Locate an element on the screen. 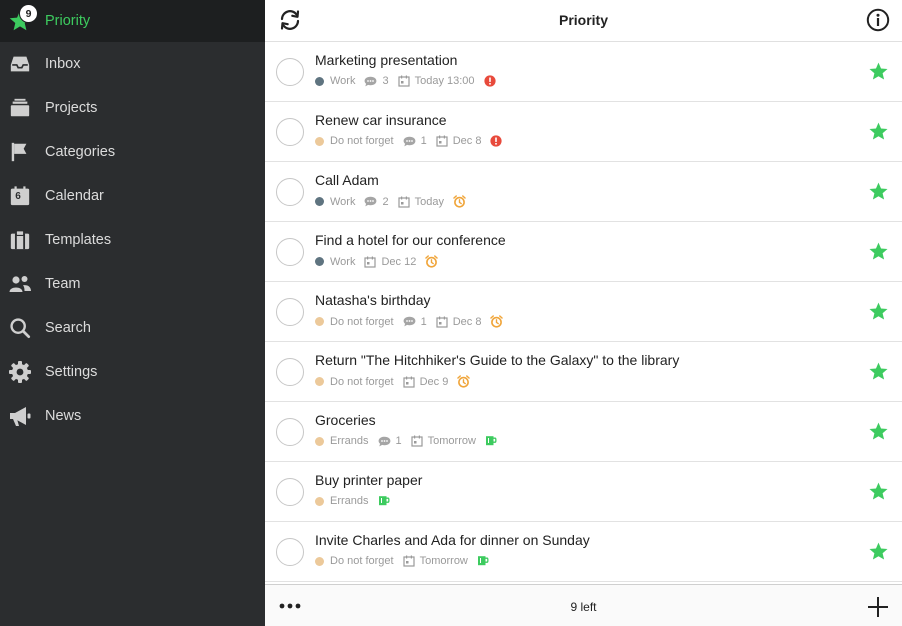  task-row: Marketing presentation Work 3 Today 13:00 is located at coordinates (583, 72).